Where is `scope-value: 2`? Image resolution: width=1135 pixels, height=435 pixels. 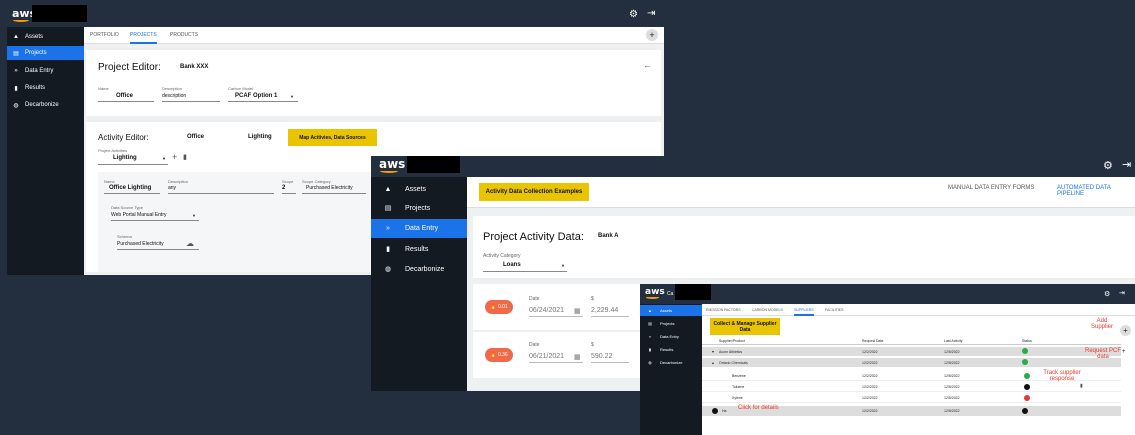
scope-value: 2 is located at coordinates (283, 188).